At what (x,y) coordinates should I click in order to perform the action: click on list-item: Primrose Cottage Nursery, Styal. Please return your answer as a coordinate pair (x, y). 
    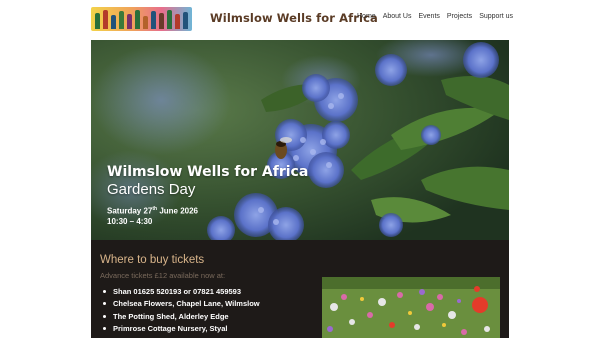
    Looking at the image, I should click on (180, 329).